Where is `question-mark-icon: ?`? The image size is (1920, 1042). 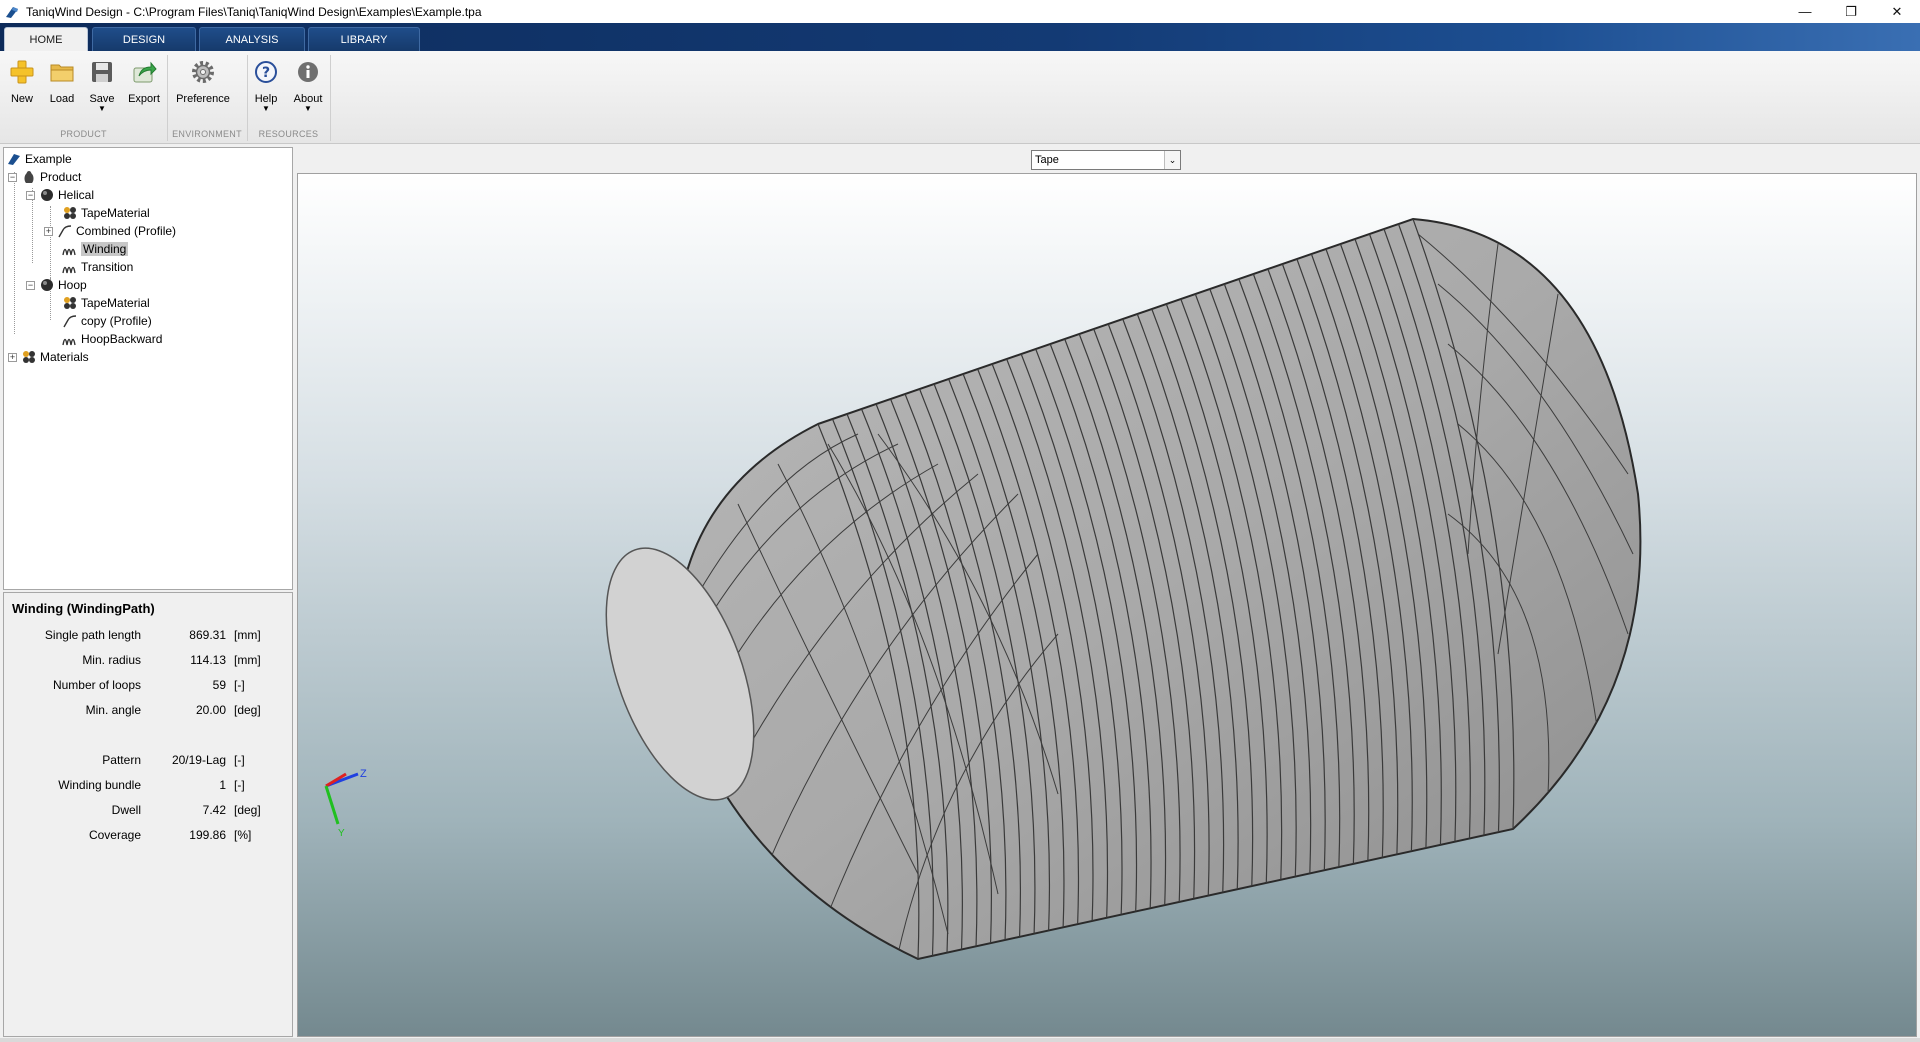 question-mark-icon: ? is located at coordinates (266, 72).